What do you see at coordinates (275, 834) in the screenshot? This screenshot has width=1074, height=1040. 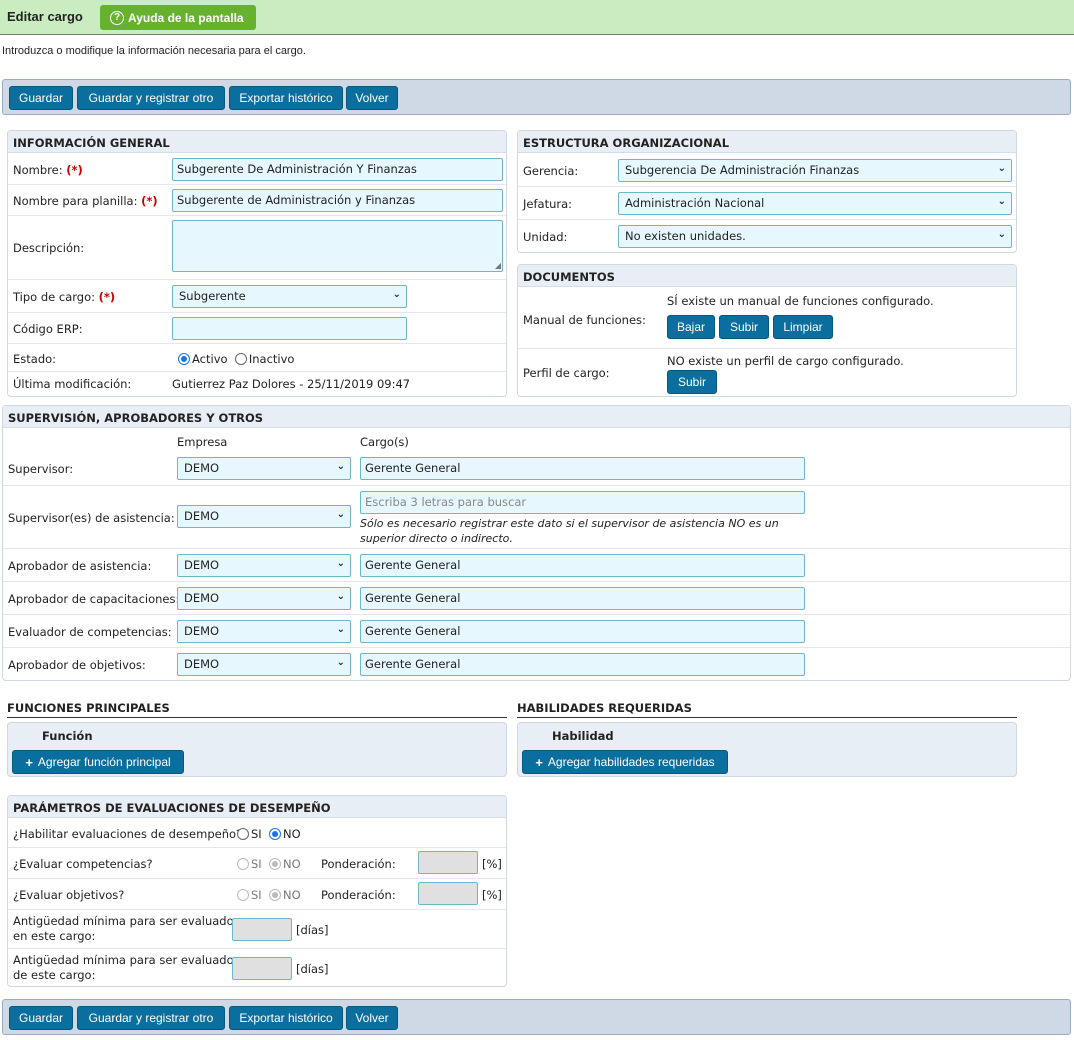 I see `habilitar-no-radio` at bounding box center [275, 834].